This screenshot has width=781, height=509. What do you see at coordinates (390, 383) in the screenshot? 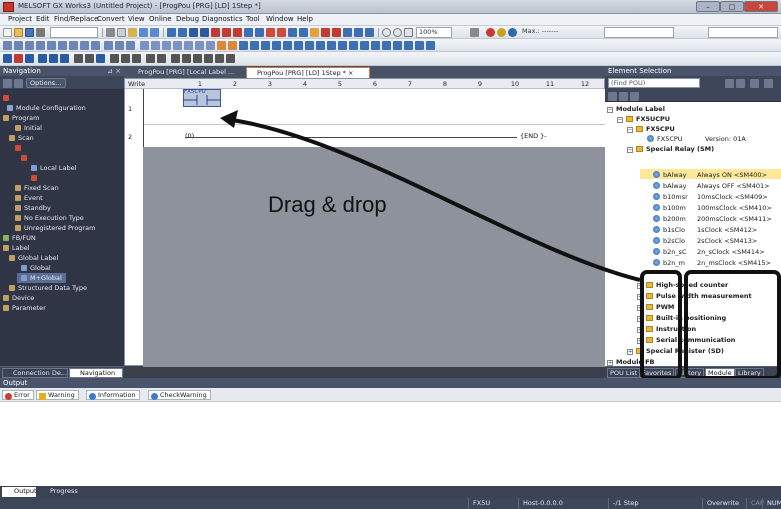
I see `output-header: Output` at bounding box center [390, 383].